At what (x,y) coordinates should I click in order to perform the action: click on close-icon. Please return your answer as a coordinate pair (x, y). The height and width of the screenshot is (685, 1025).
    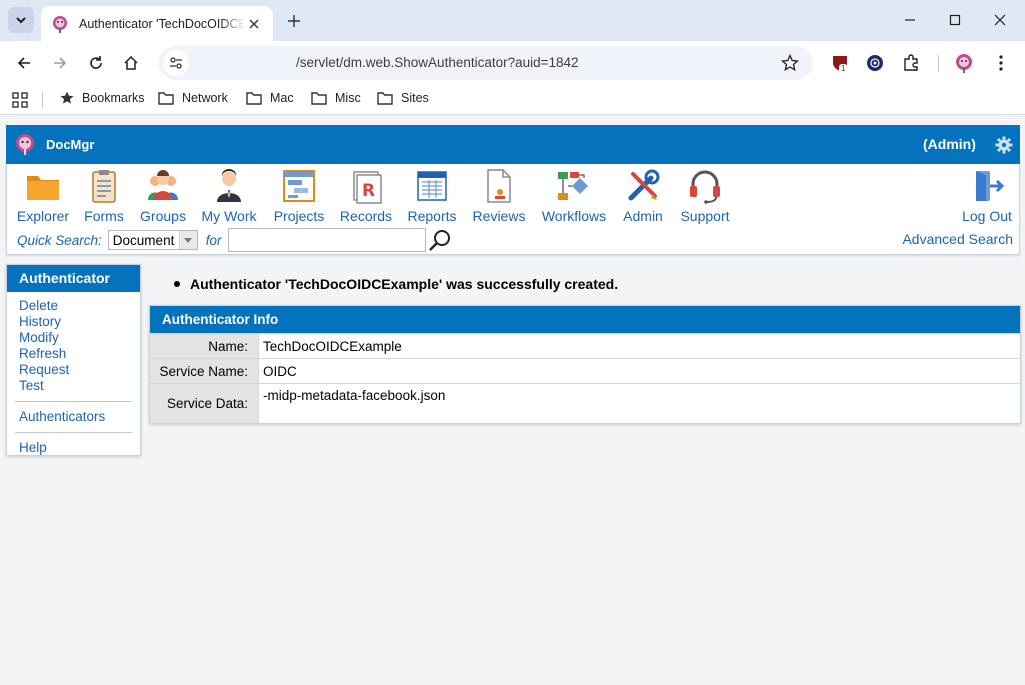
    Looking at the image, I should click on (1000, 20).